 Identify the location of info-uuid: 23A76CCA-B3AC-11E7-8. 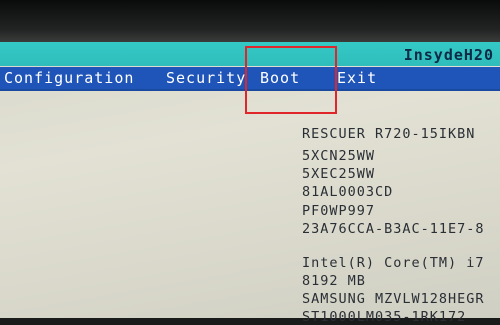
(393, 229).